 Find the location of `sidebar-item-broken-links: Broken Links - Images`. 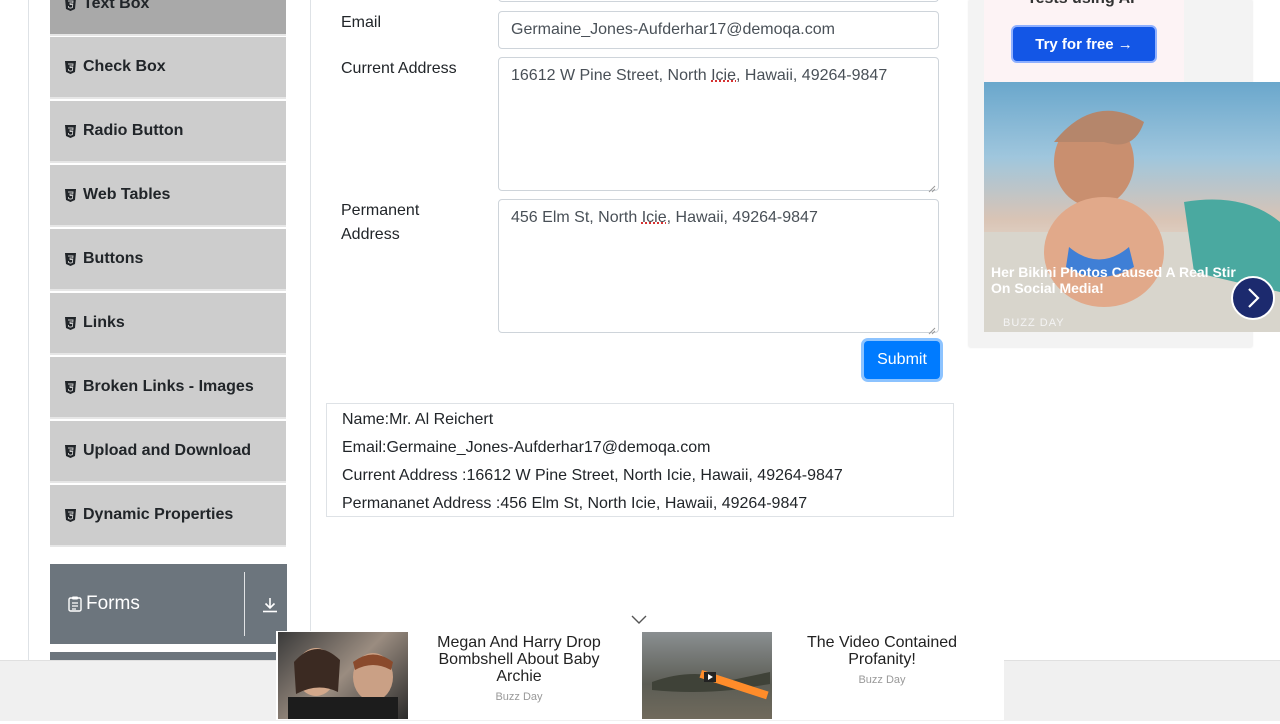

sidebar-item-broken-links: Broken Links - Images is located at coordinates (168, 388).